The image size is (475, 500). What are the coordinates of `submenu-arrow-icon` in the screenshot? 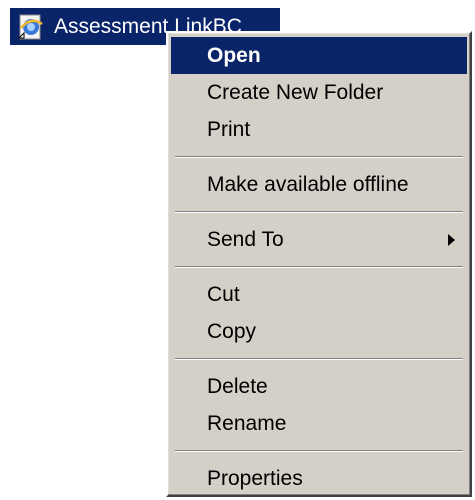 It's located at (451, 239).